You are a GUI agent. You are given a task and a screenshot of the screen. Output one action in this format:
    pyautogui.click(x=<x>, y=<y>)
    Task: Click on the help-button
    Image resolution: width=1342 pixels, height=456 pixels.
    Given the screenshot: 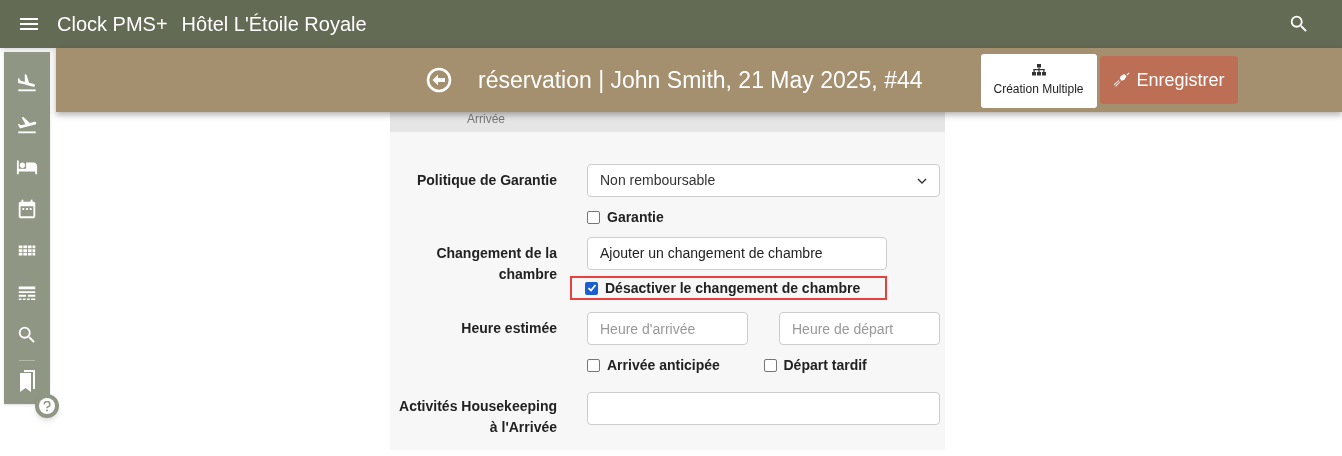 What is the action you would take?
    pyautogui.click(x=47, y=406)
    